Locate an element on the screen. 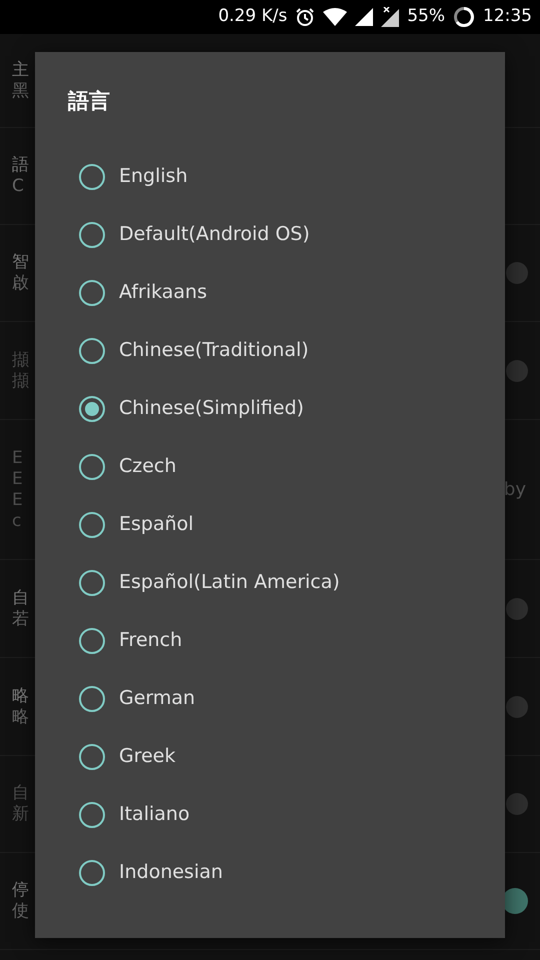  battery-icon is located at coordinates (464, 17).